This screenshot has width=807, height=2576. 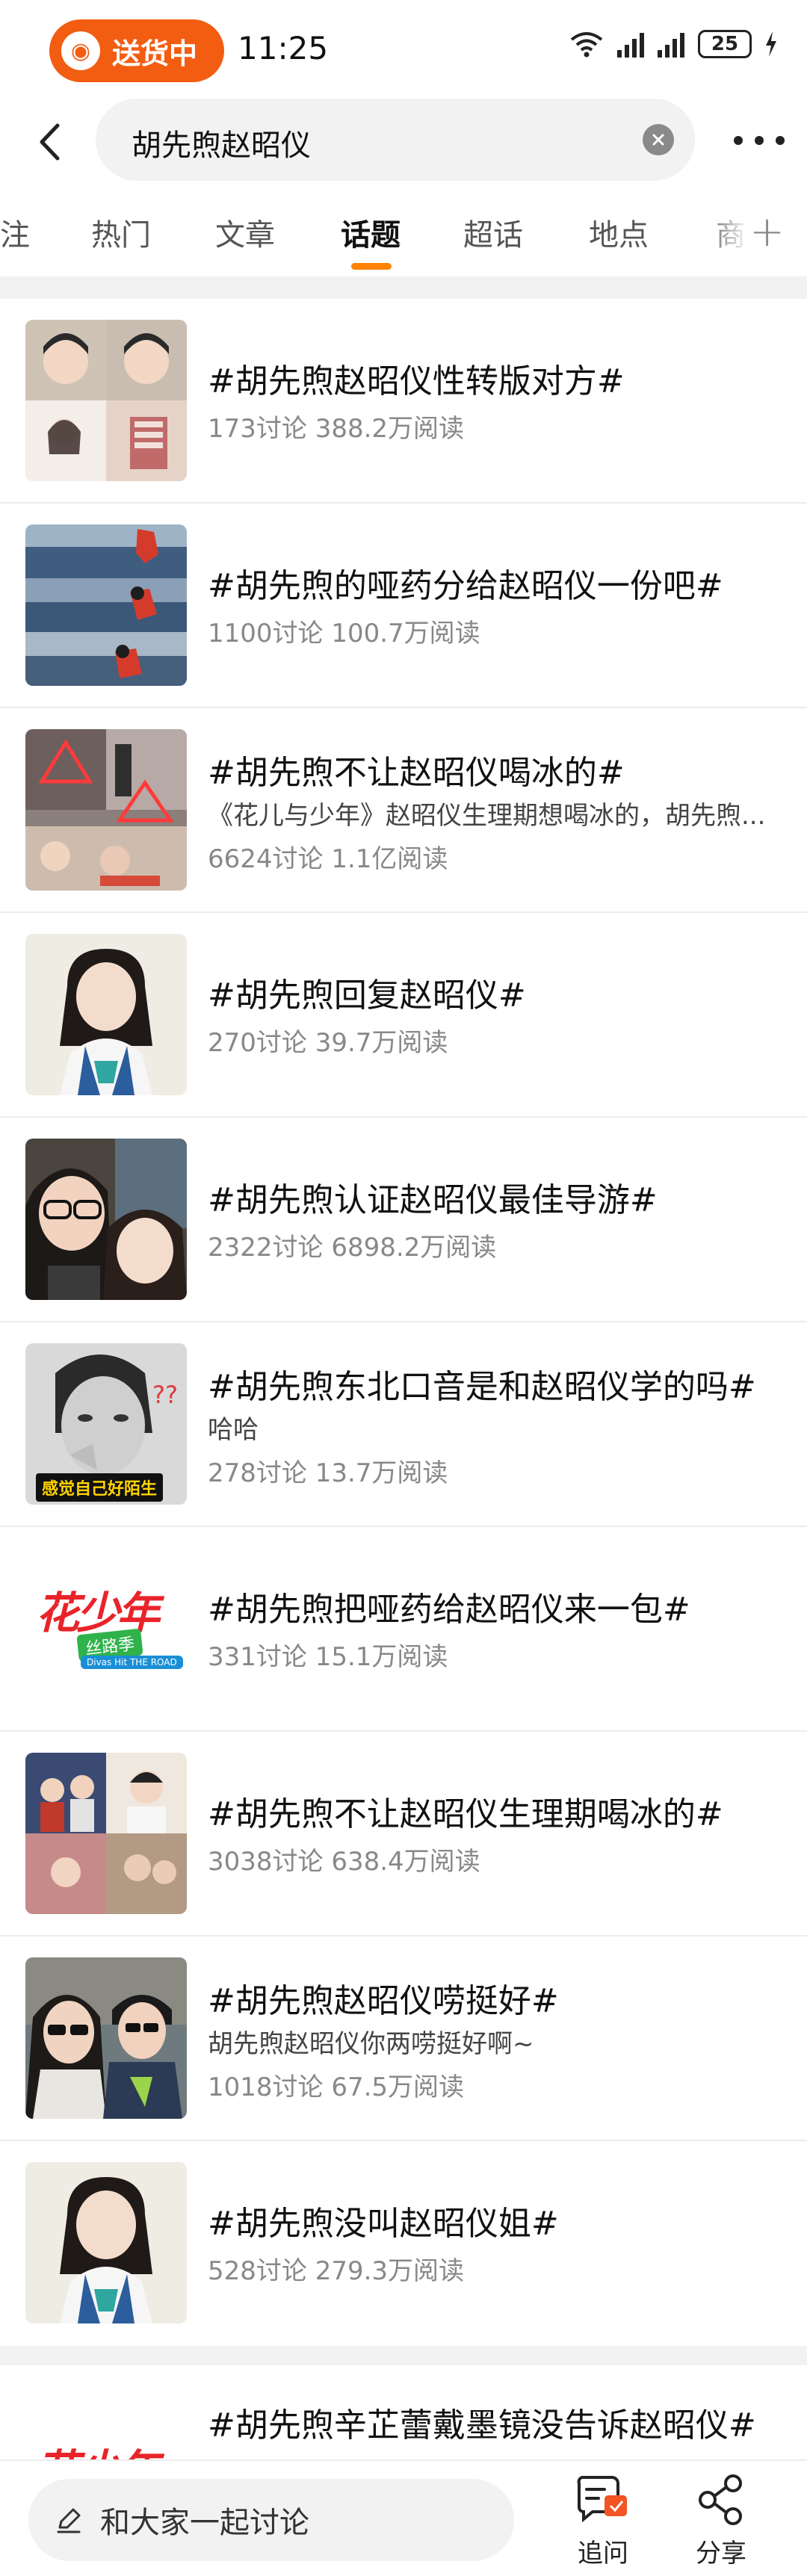 I want to click on tab-location: 地点, so click(x=619, y=232).